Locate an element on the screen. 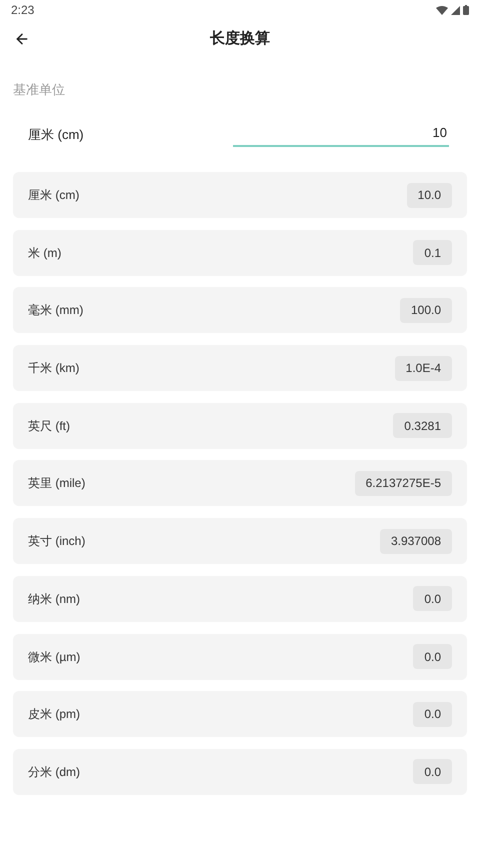  signal-icon is located at coordinates (455, 10).